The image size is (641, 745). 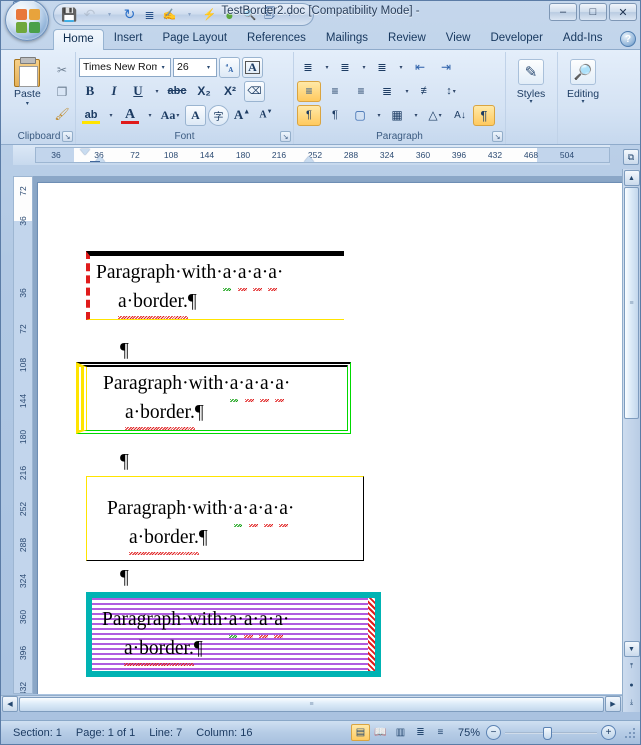 I want to click on editing-caret-icon: ▾, so click(x=582, y=102).